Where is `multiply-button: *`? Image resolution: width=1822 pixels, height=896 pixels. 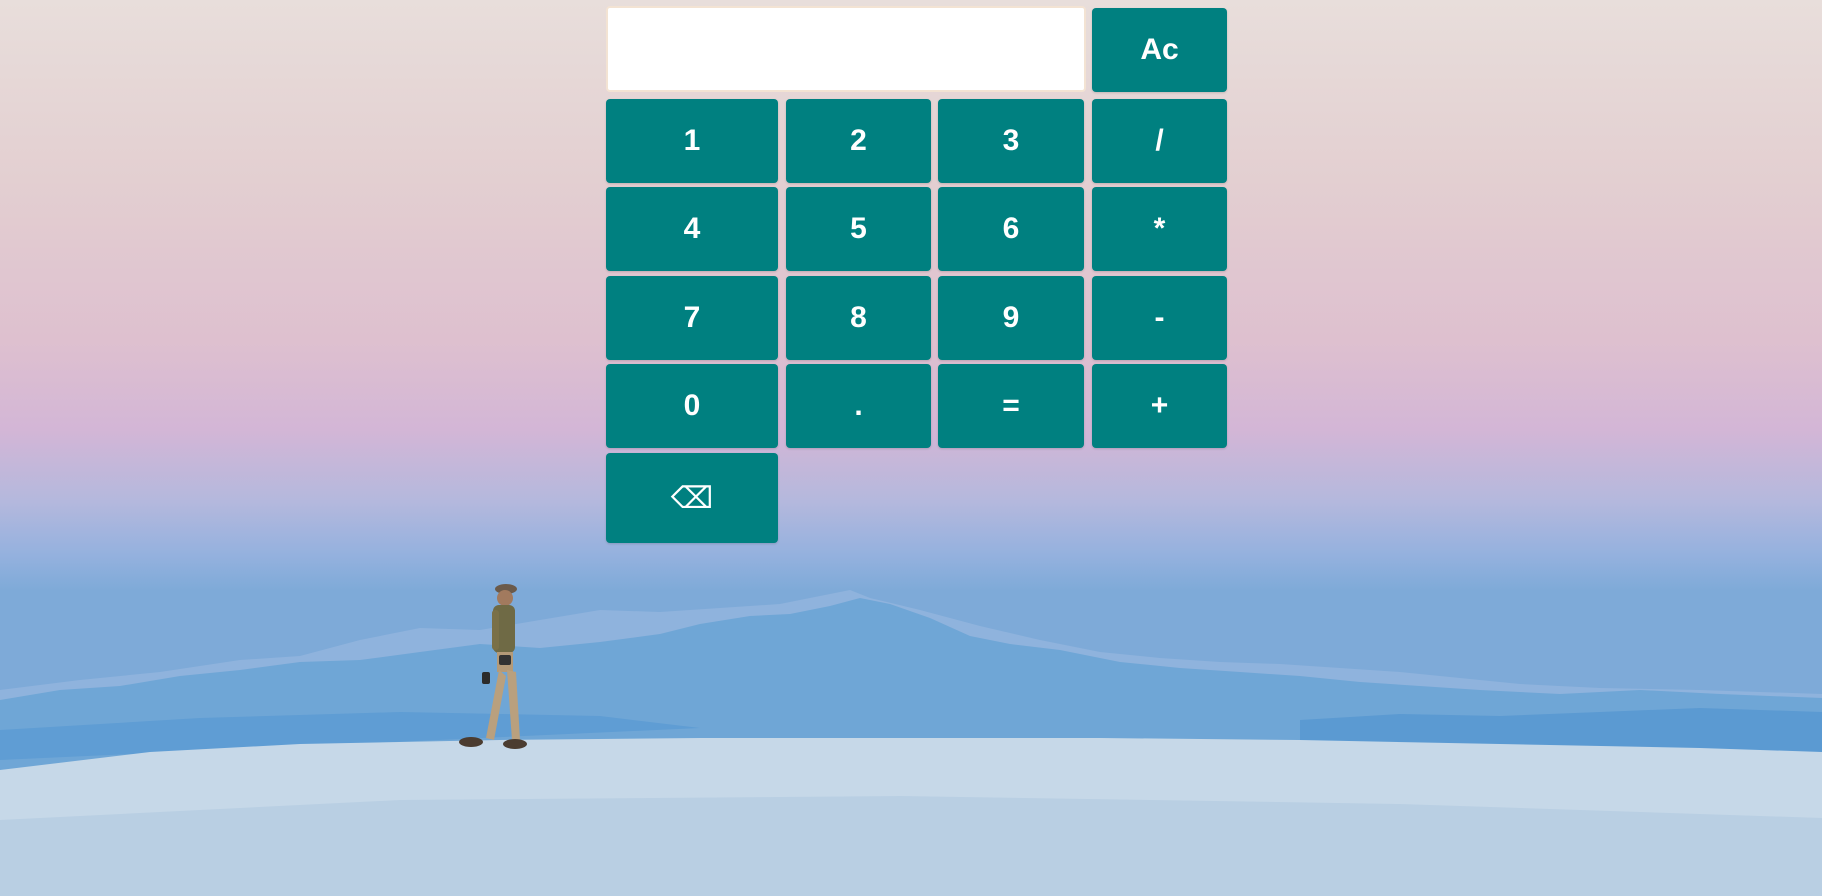
multiply-button: * is located at coordinates (1159, 229).